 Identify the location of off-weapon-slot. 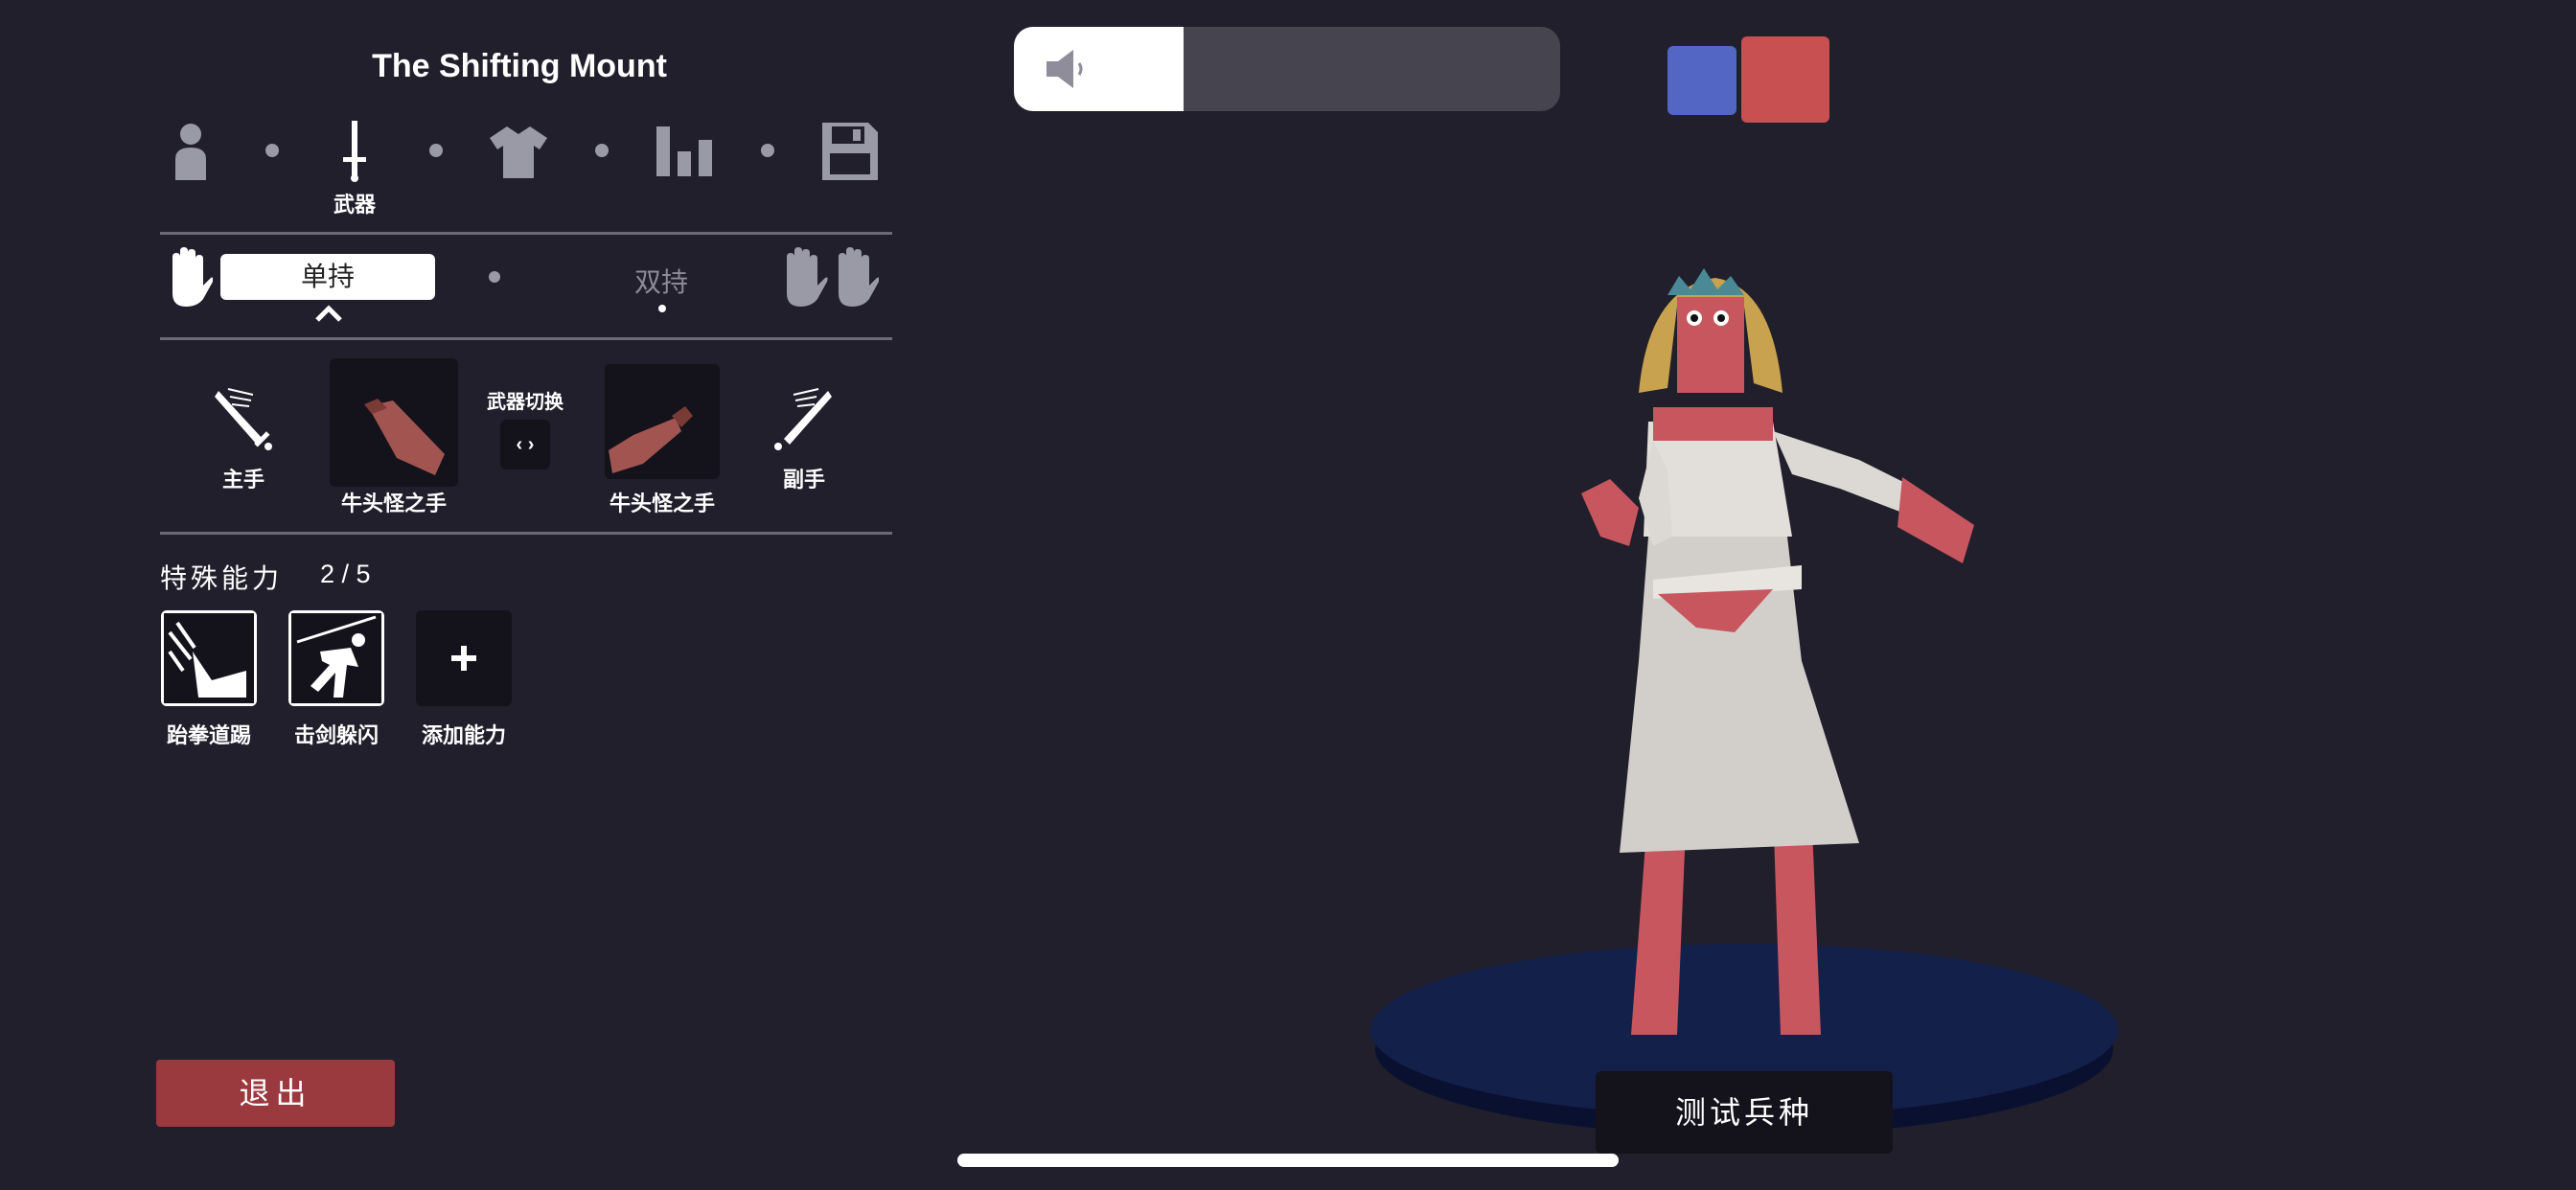
(662, 421).